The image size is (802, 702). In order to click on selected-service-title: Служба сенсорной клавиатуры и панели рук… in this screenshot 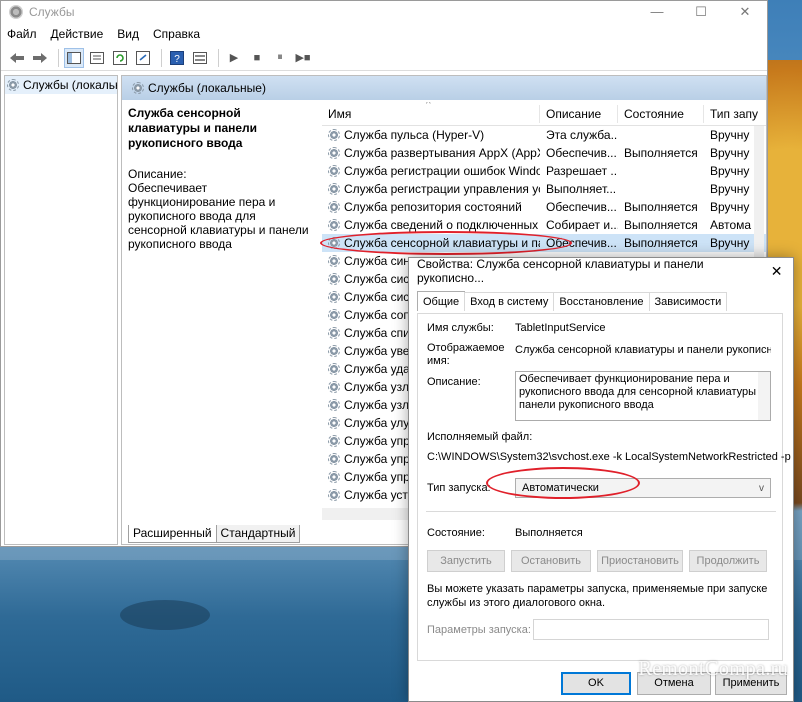, I will do `click(193, 128)`.